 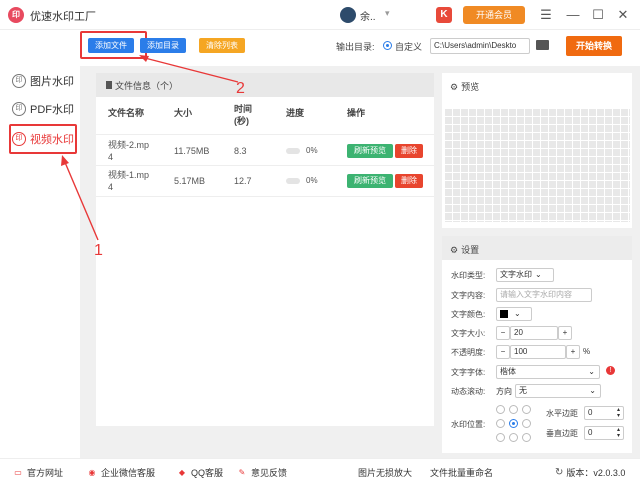 I want to click on annotation-label-1: 1, so click(x=98, y=250).